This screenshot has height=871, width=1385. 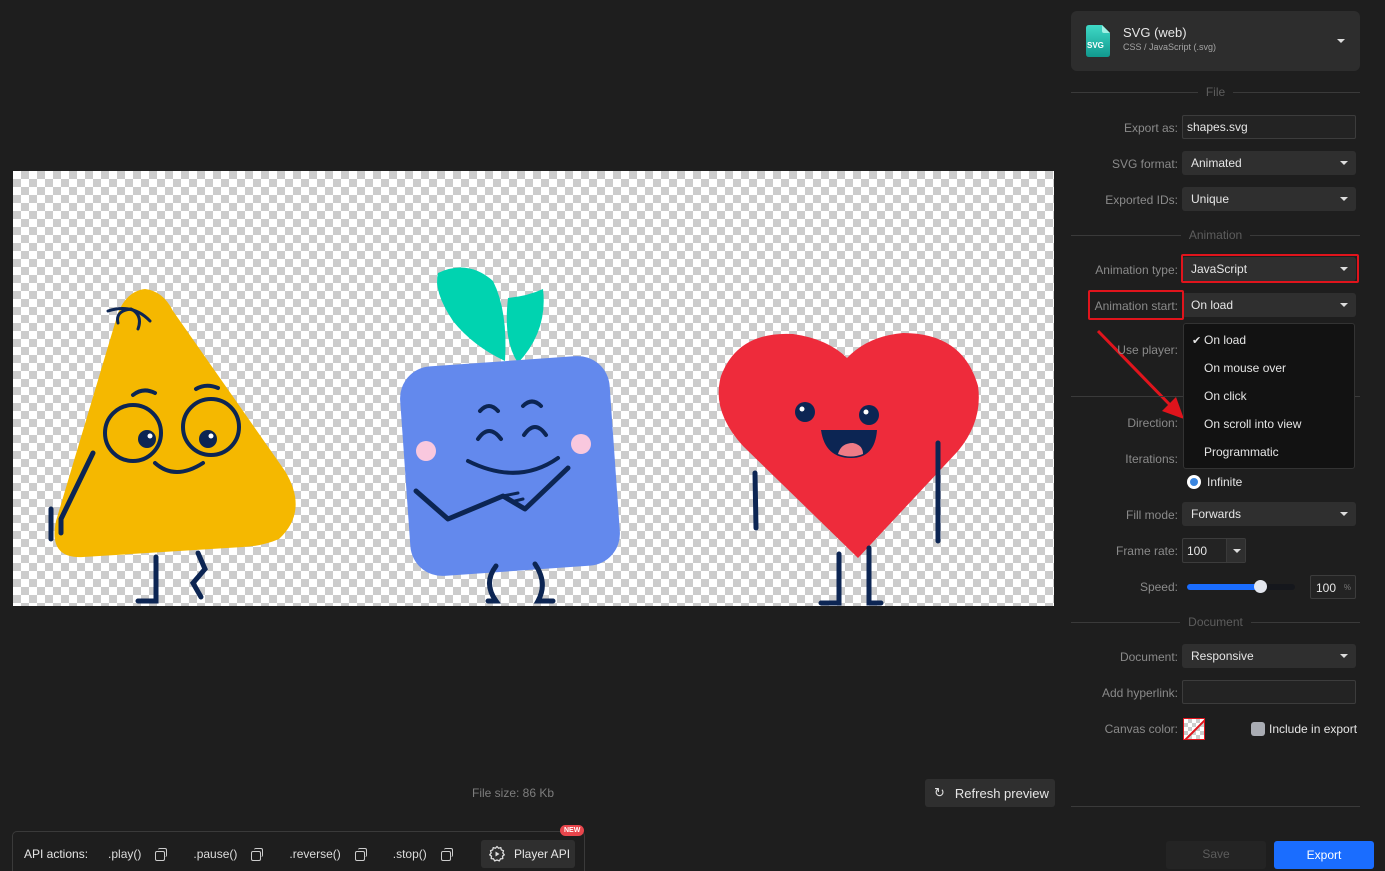 I want to click on triangle-character, so click(x=172, y=446).